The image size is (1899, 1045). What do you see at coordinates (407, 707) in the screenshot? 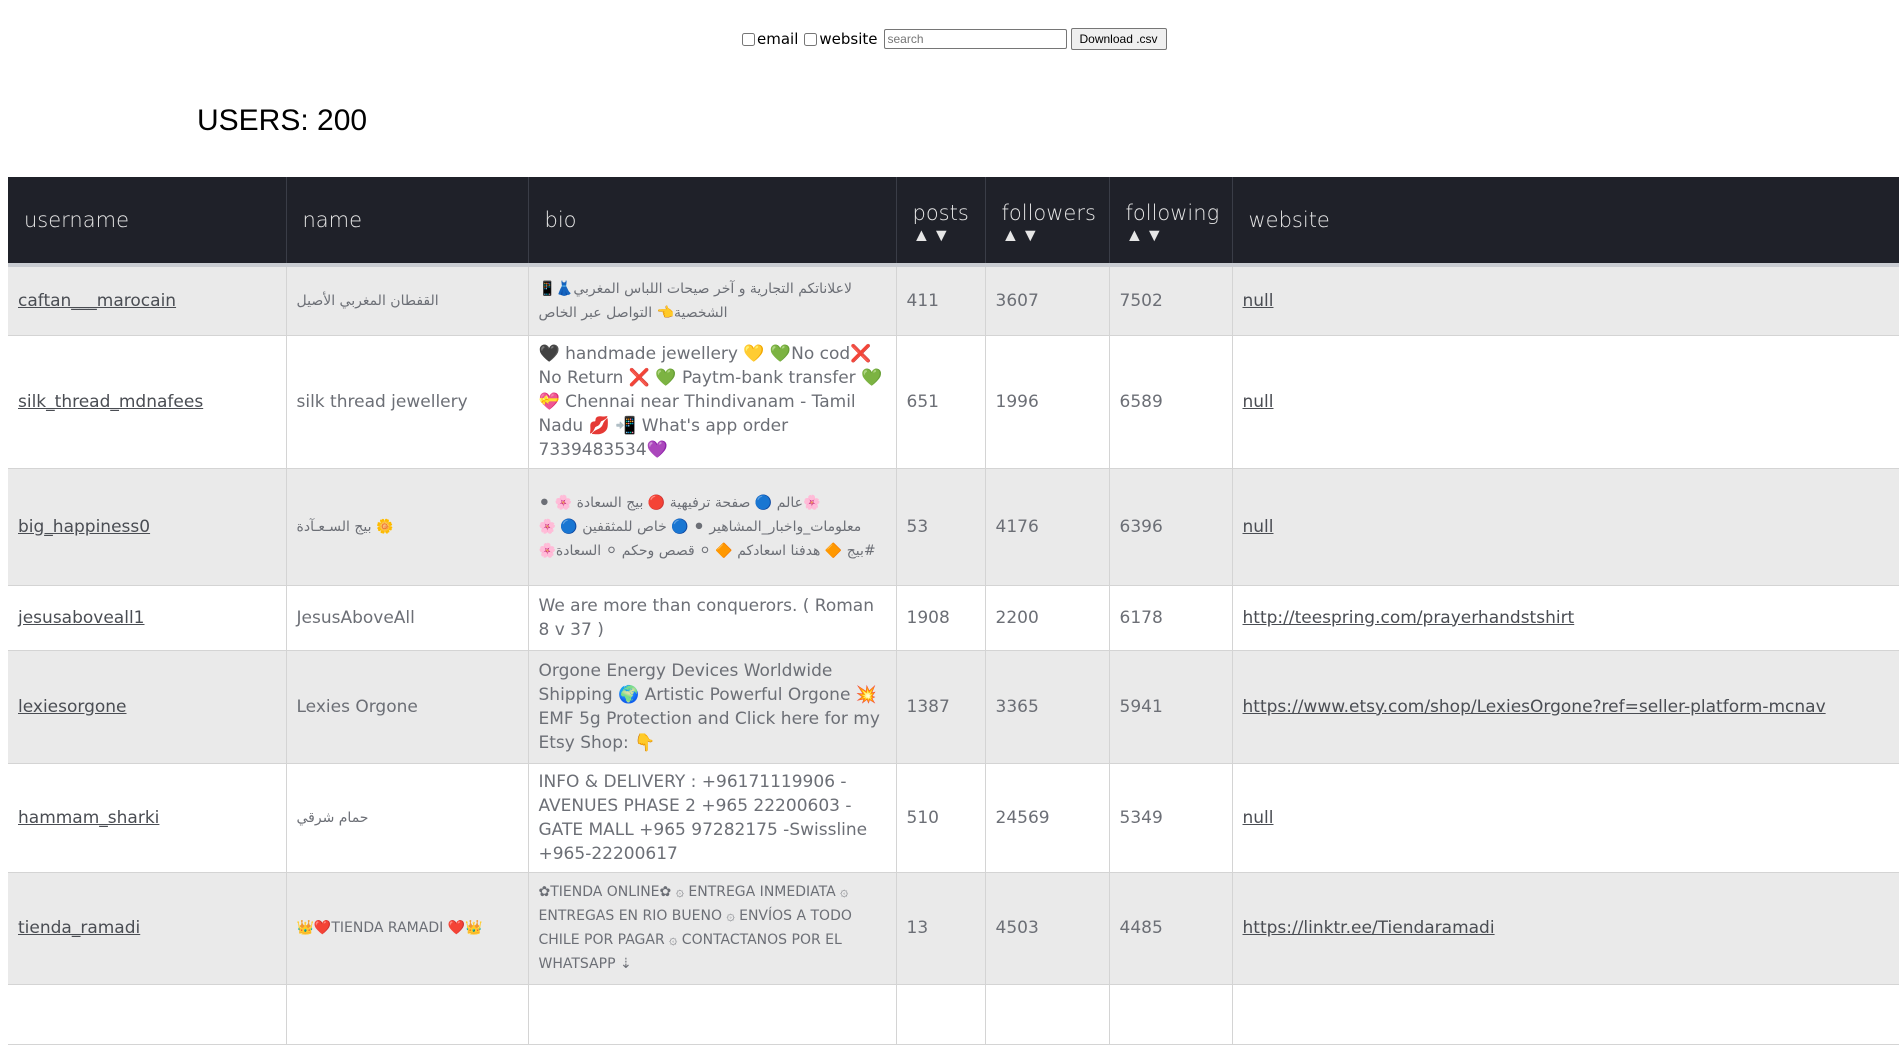
I see `name-cell: Lexies Orgone` at bounding box center [407, 707].